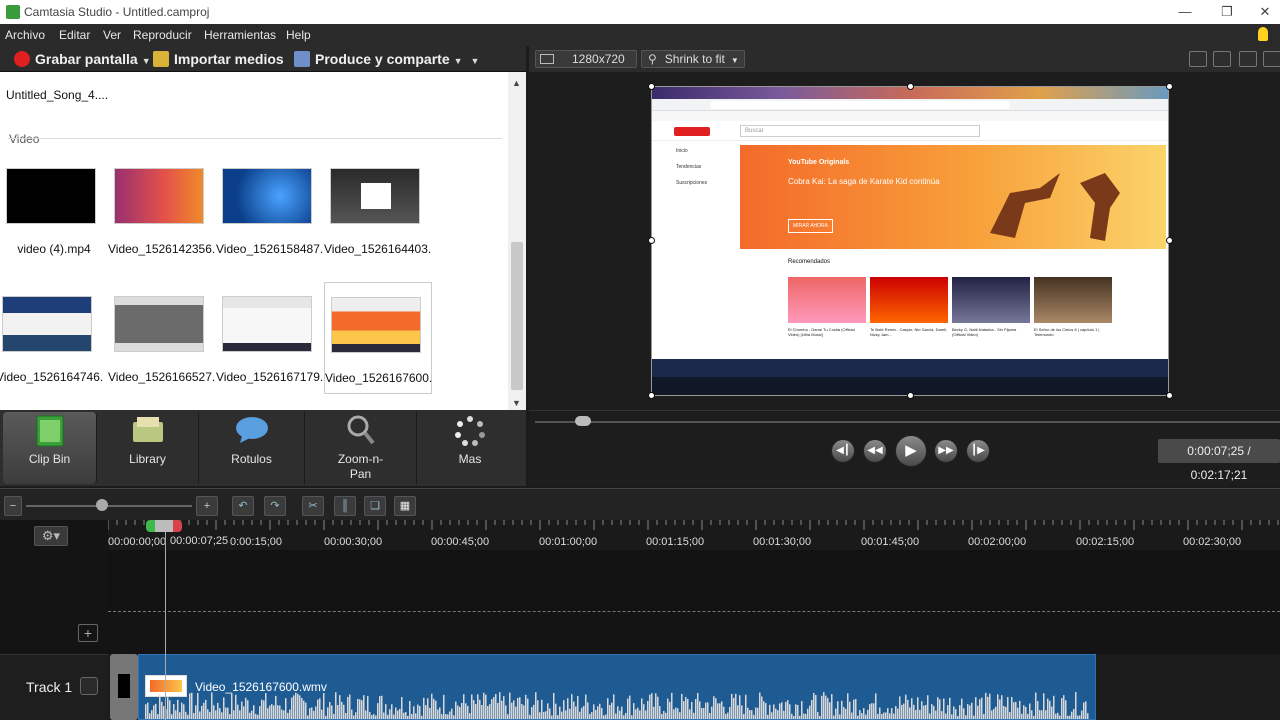  I want to click on maximize-button: ❐, so click(1227, 12).